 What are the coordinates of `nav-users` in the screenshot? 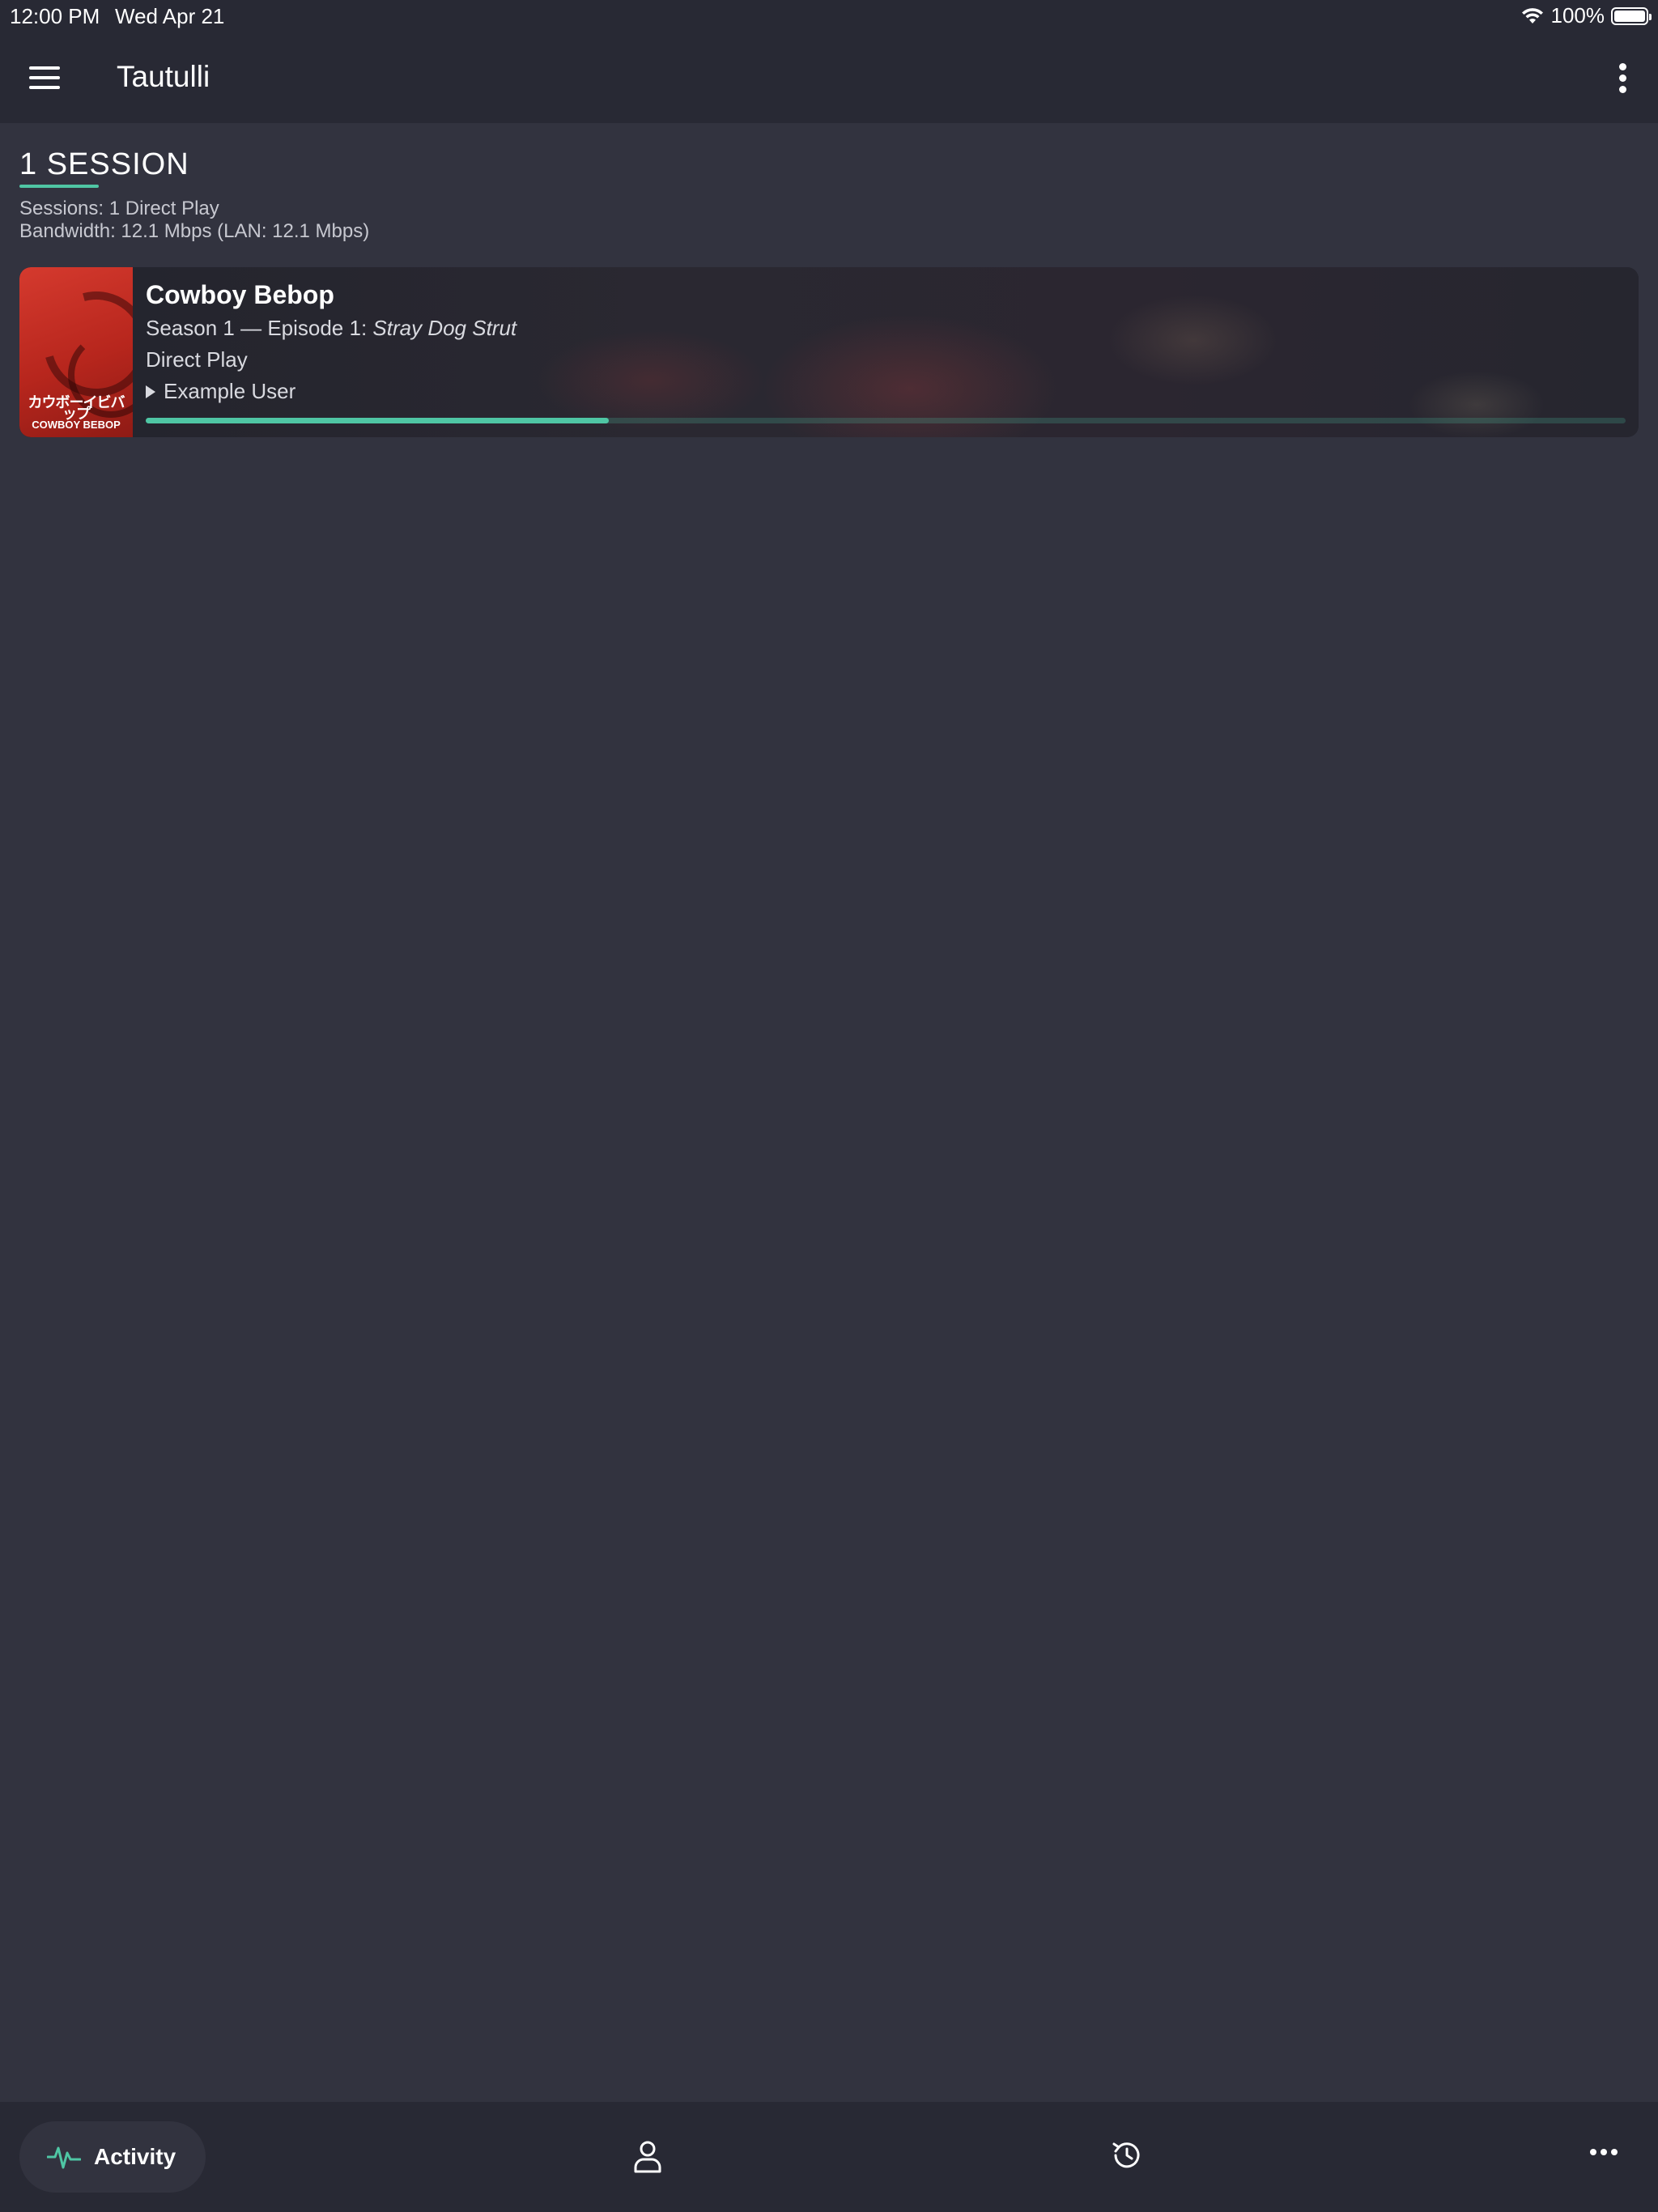 It's located at (647, 2158).